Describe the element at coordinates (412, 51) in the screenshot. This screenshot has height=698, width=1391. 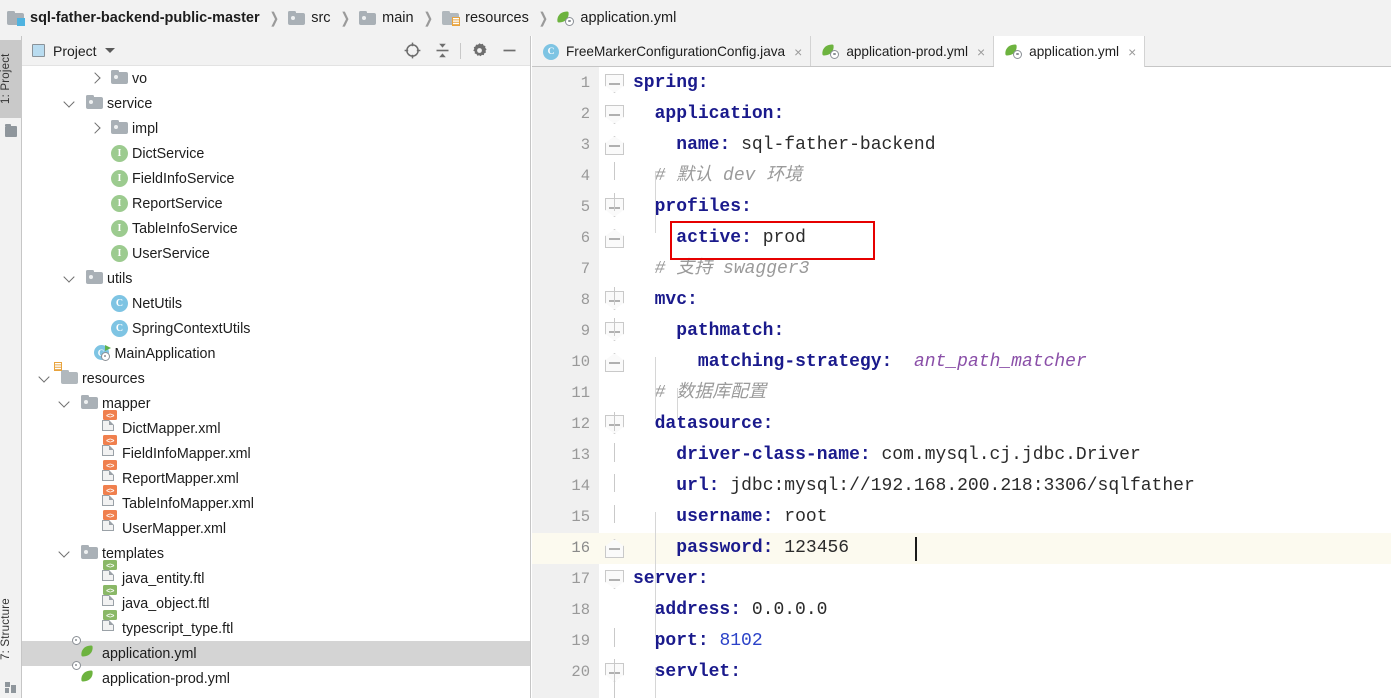
I see `locate-icon` at that location.